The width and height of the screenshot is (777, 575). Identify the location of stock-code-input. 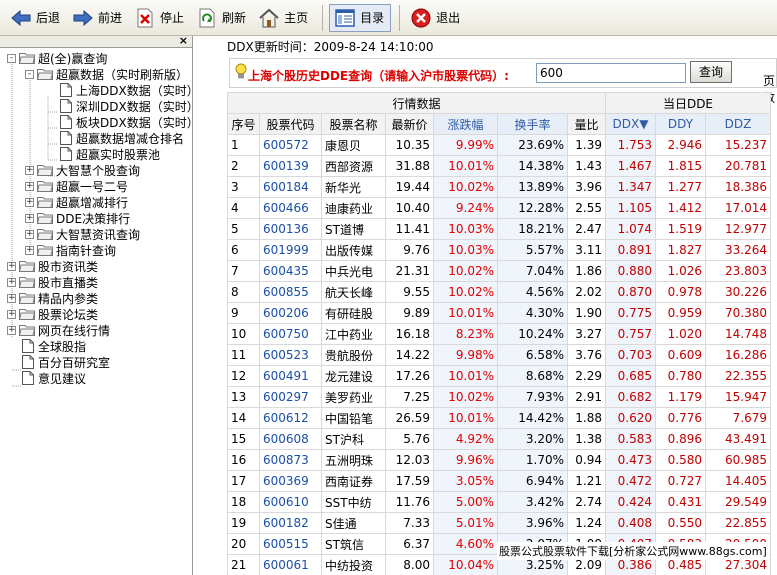
(611, 73).